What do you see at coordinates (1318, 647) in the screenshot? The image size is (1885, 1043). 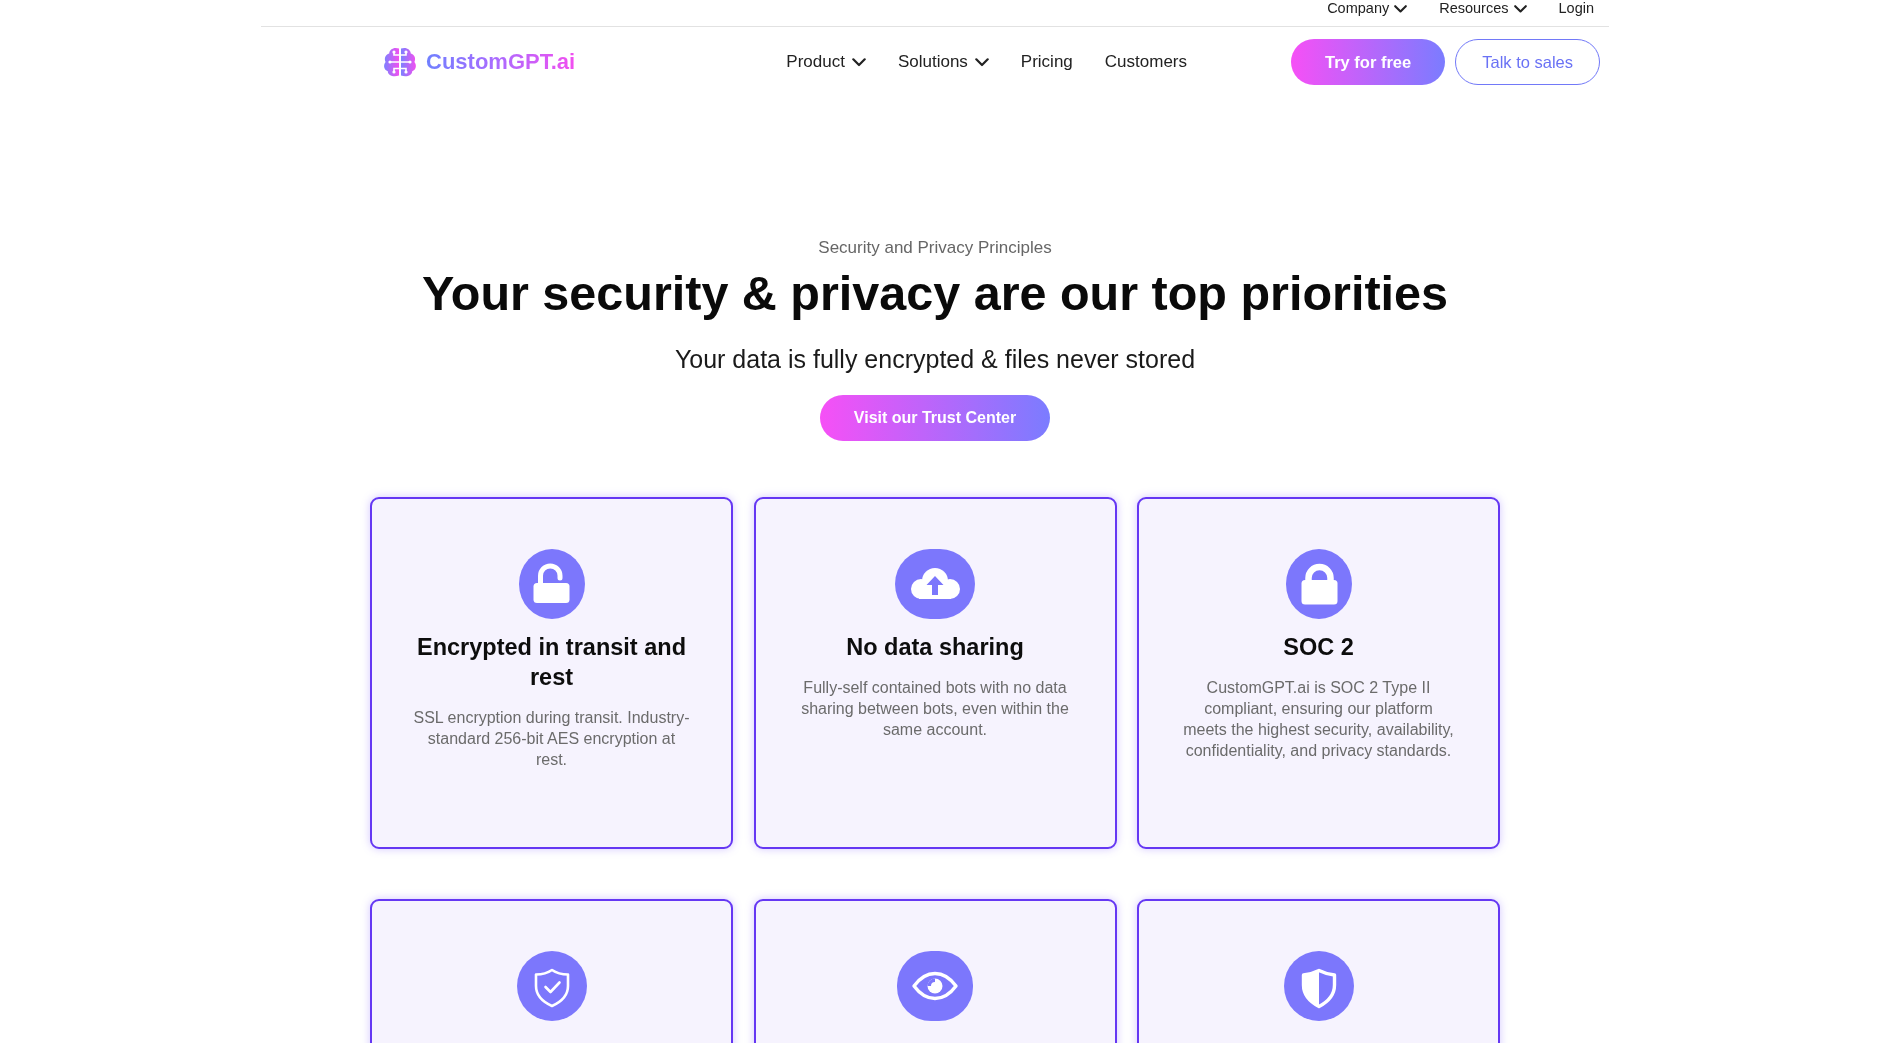 I see `feature-title: SOC 2` at bounding box center [1318, 647].